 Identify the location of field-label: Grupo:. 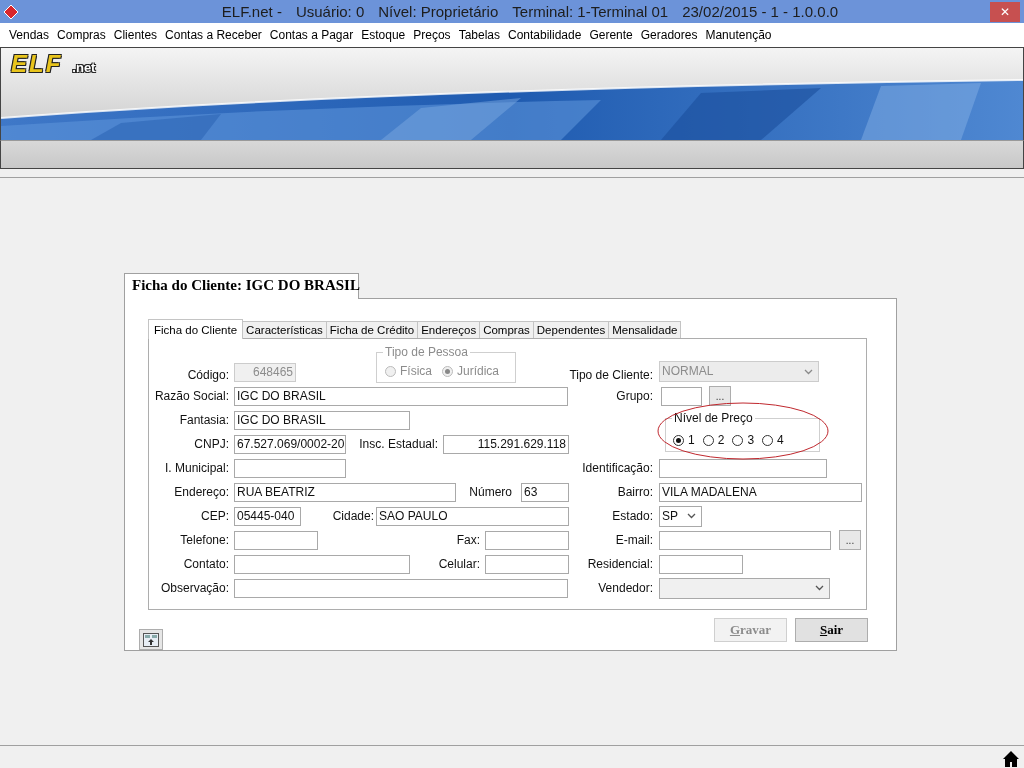
(634, 396).